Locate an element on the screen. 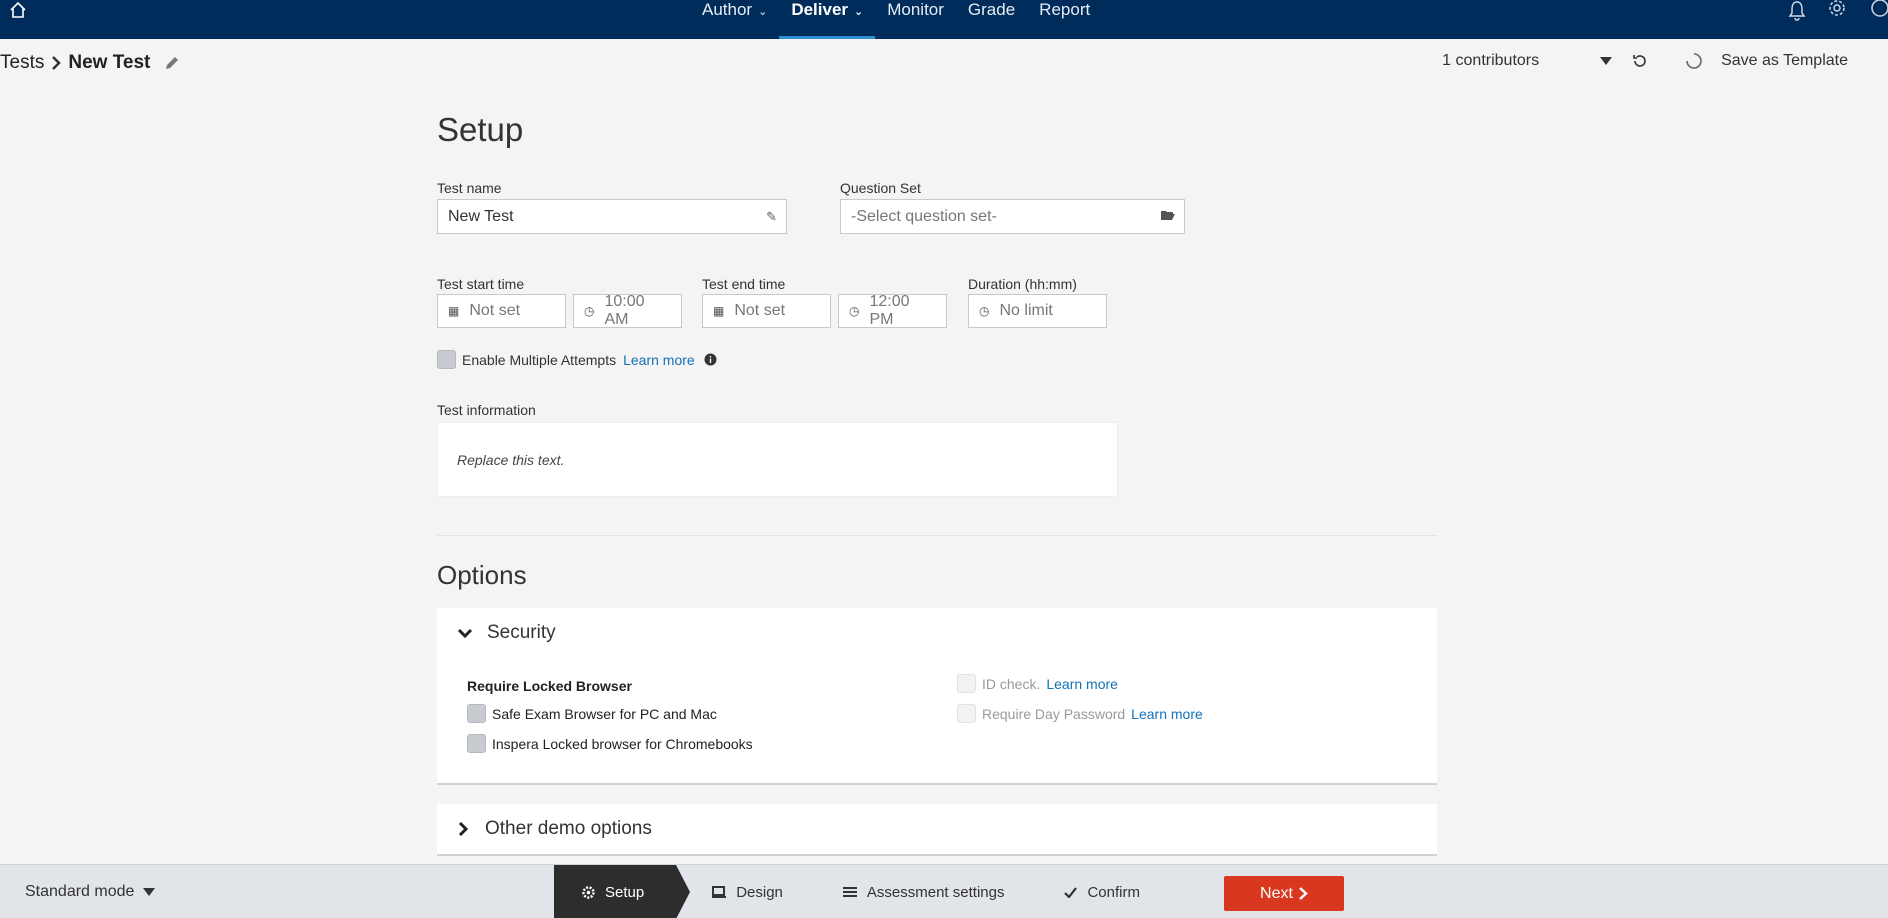 The height and width of the screenshot is (918, 1888). nav-monitor-label: Monitor is located at coordinates (915, 9).